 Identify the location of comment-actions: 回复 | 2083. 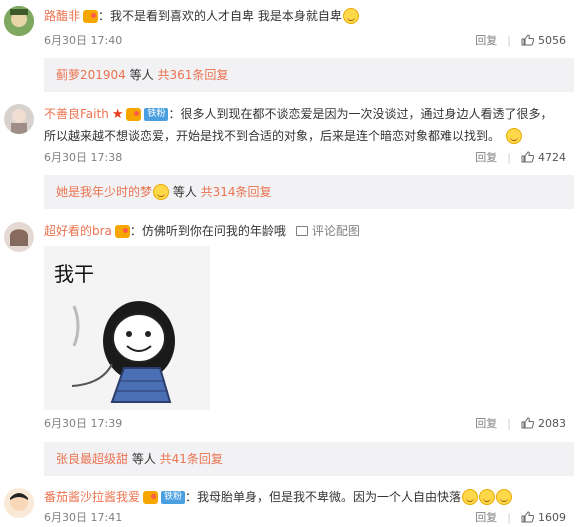
(520, 423).